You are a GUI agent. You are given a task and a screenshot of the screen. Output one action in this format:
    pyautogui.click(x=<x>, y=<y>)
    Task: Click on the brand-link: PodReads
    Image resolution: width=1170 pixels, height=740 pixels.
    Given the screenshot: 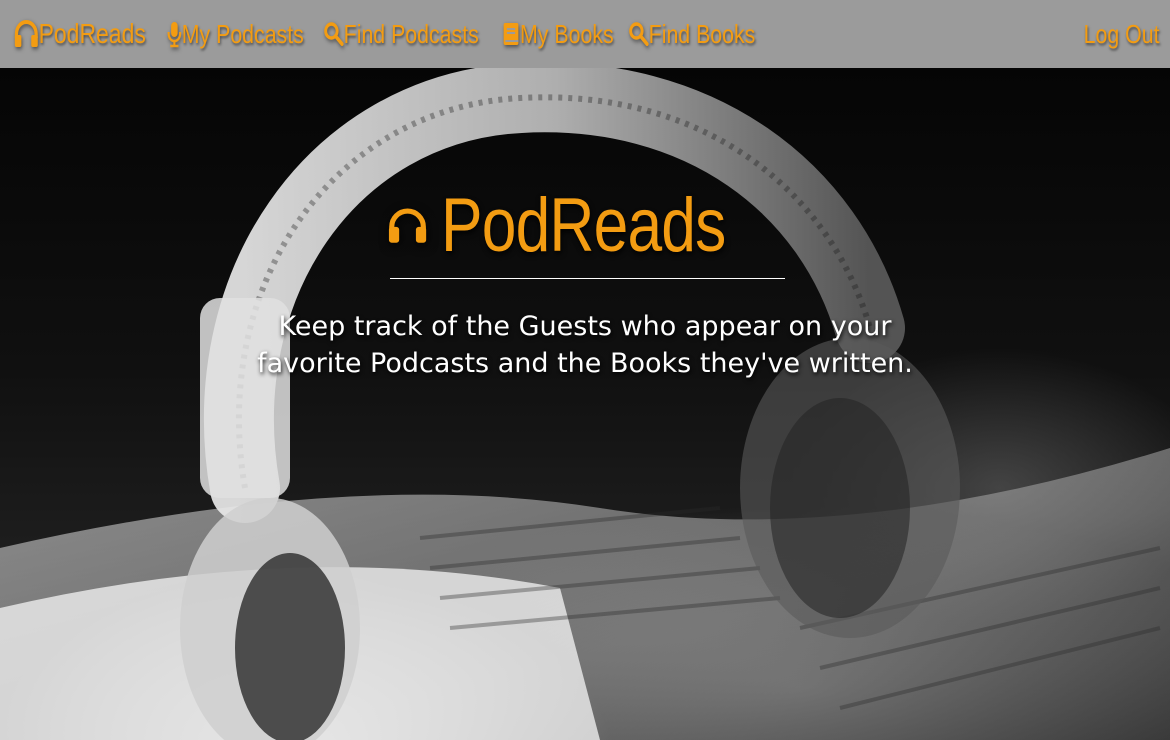 What is the action you would take?
    pyautogui.click(x=80, y=34)
    